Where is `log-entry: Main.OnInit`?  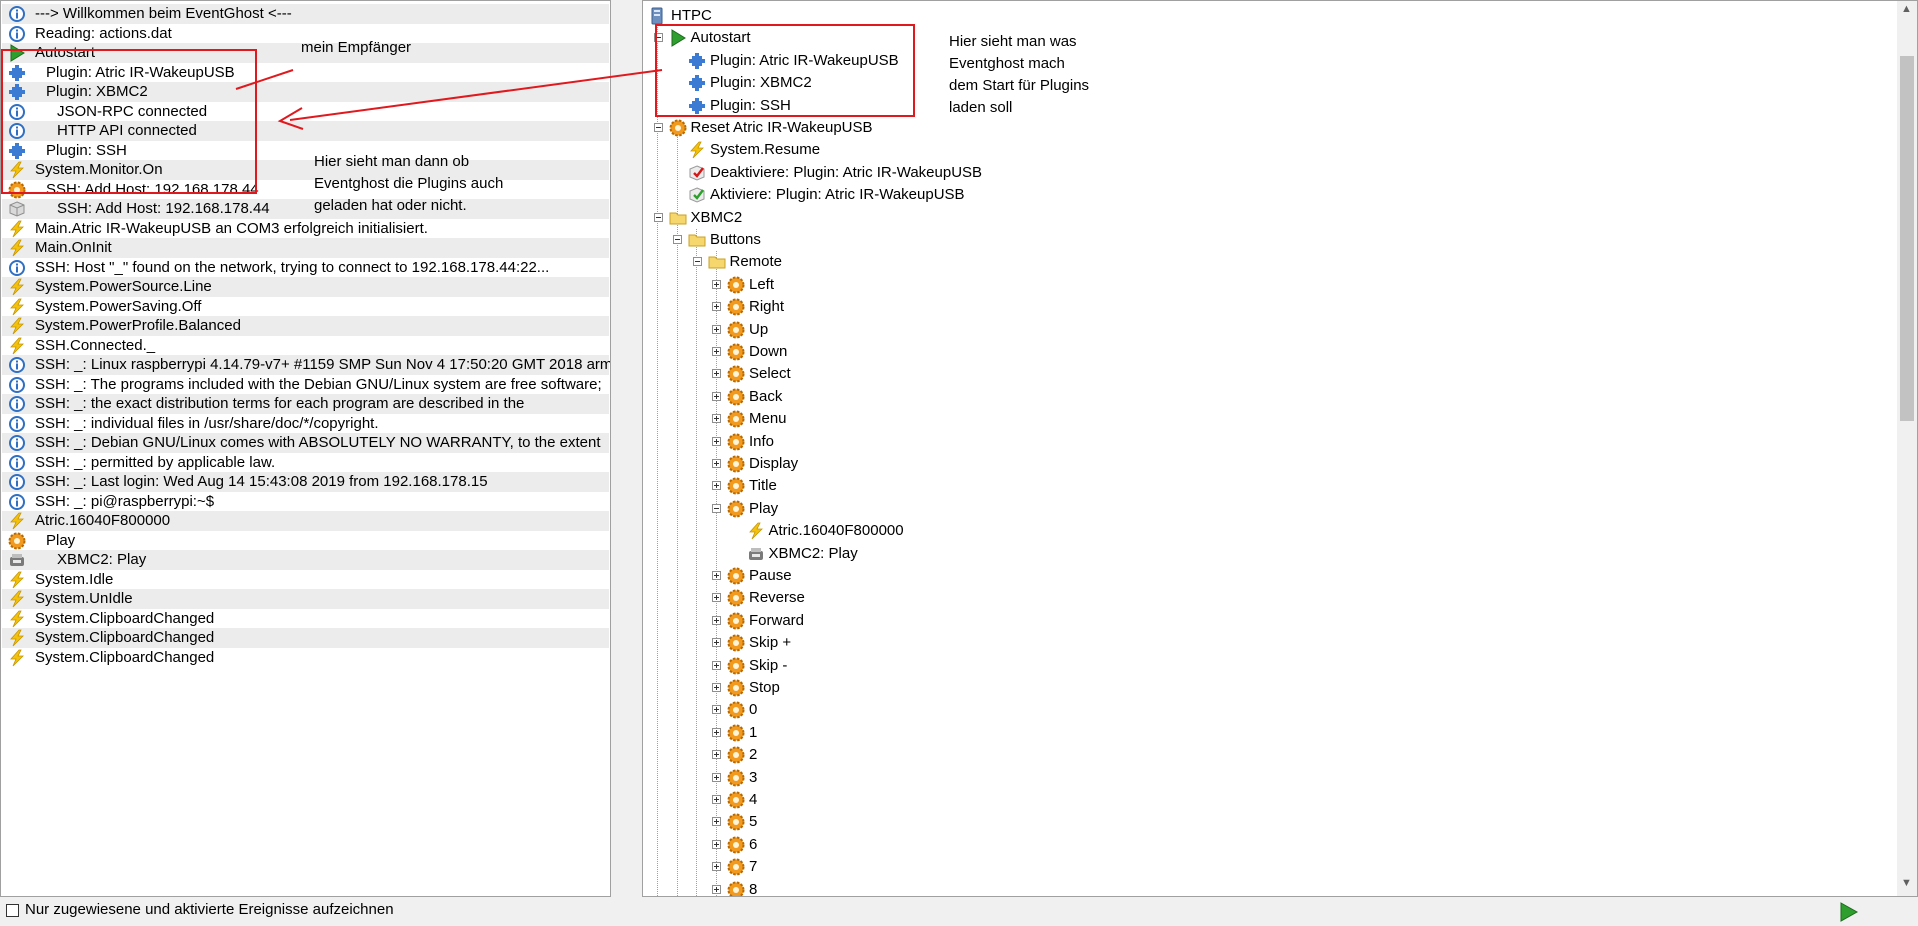 log-entry: Main.OnInit is located at coordinates (305, 248).